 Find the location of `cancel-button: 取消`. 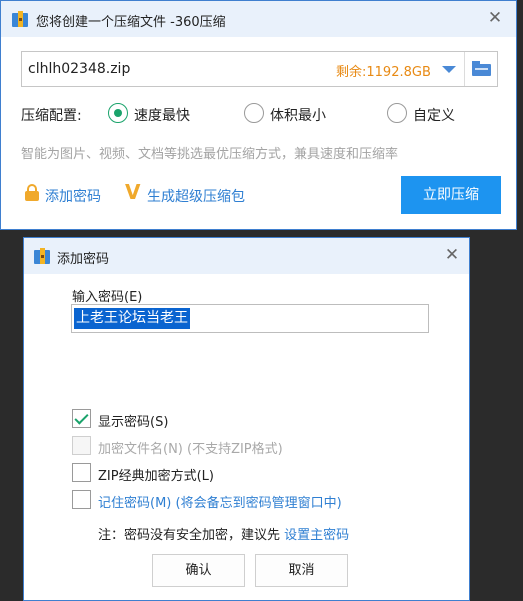

cancel-button: 取消 is located at coordinates (301, 570).